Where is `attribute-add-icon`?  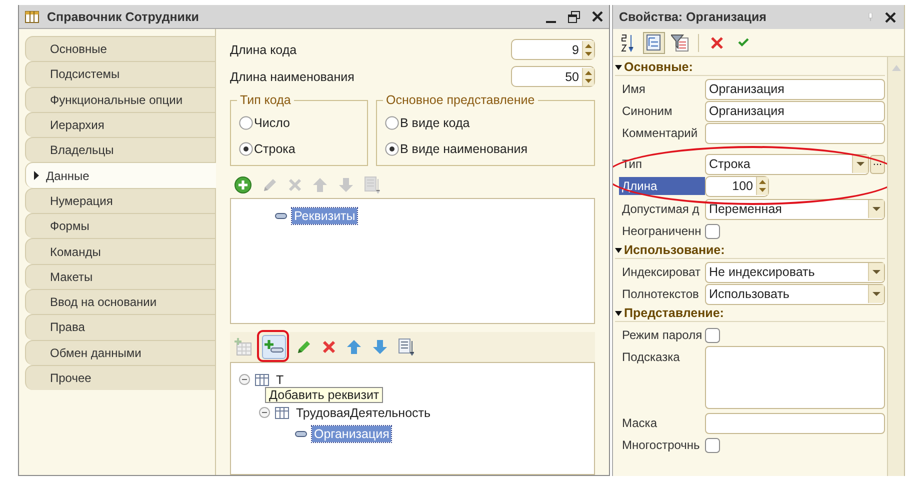
attribute-add-icon is located at coordinates (274, 347).